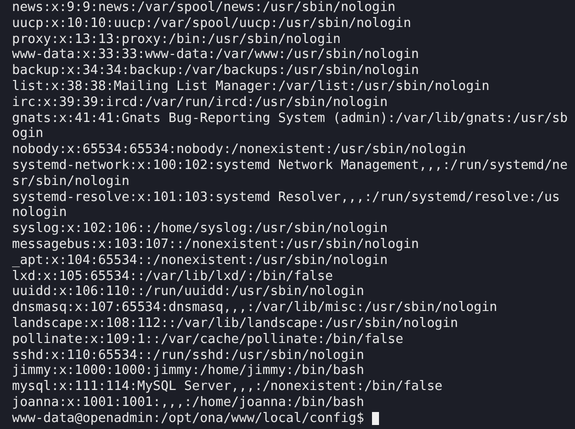  I want to click on output-line: landscape:x:108:112::/var/lib/landscape:/usr/sbin/nologin, so click(235, 324).